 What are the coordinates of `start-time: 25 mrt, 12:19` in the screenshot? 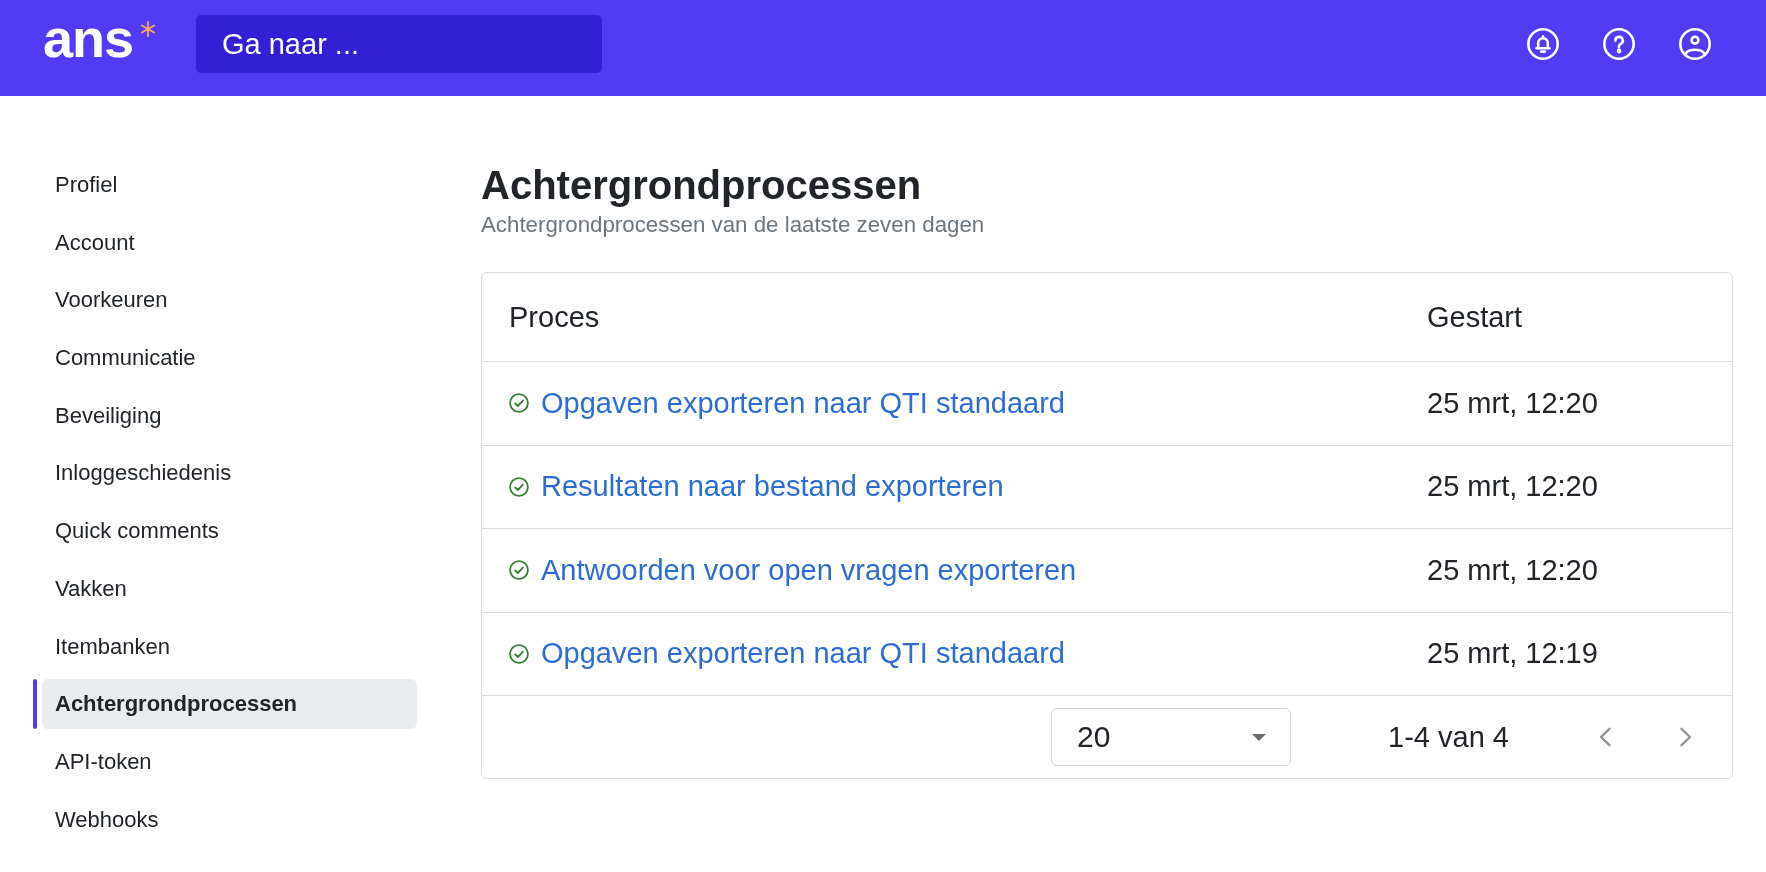 It's located at (1512, 654).